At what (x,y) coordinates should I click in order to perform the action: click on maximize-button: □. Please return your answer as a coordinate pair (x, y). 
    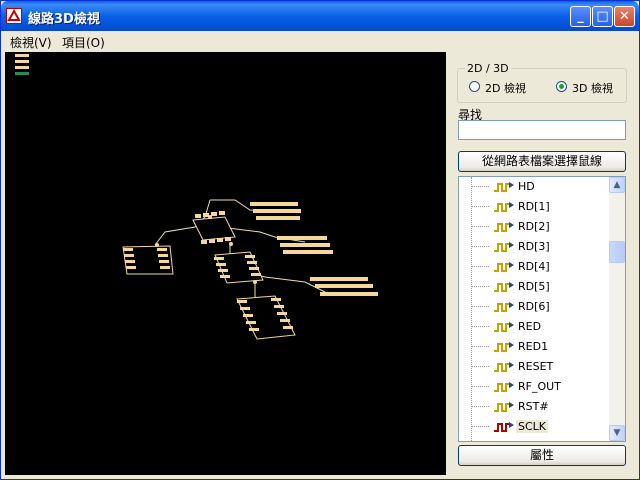
    Looking at the image, I should click on (602, 16).